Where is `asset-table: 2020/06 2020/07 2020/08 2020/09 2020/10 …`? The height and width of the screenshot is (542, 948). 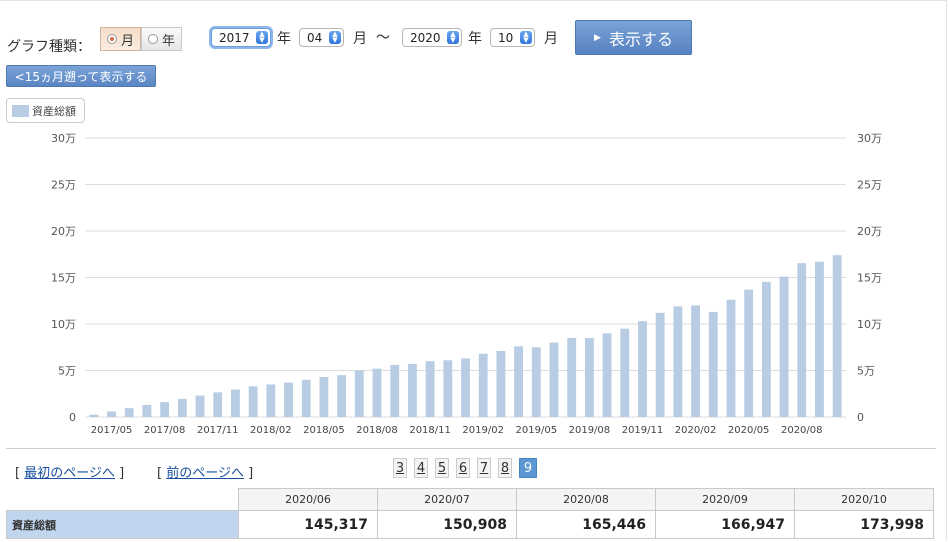 asset-table: 2020/06 2020/07 2020/08 2020/09 2020/10 … is located at coordinates (470, 513).